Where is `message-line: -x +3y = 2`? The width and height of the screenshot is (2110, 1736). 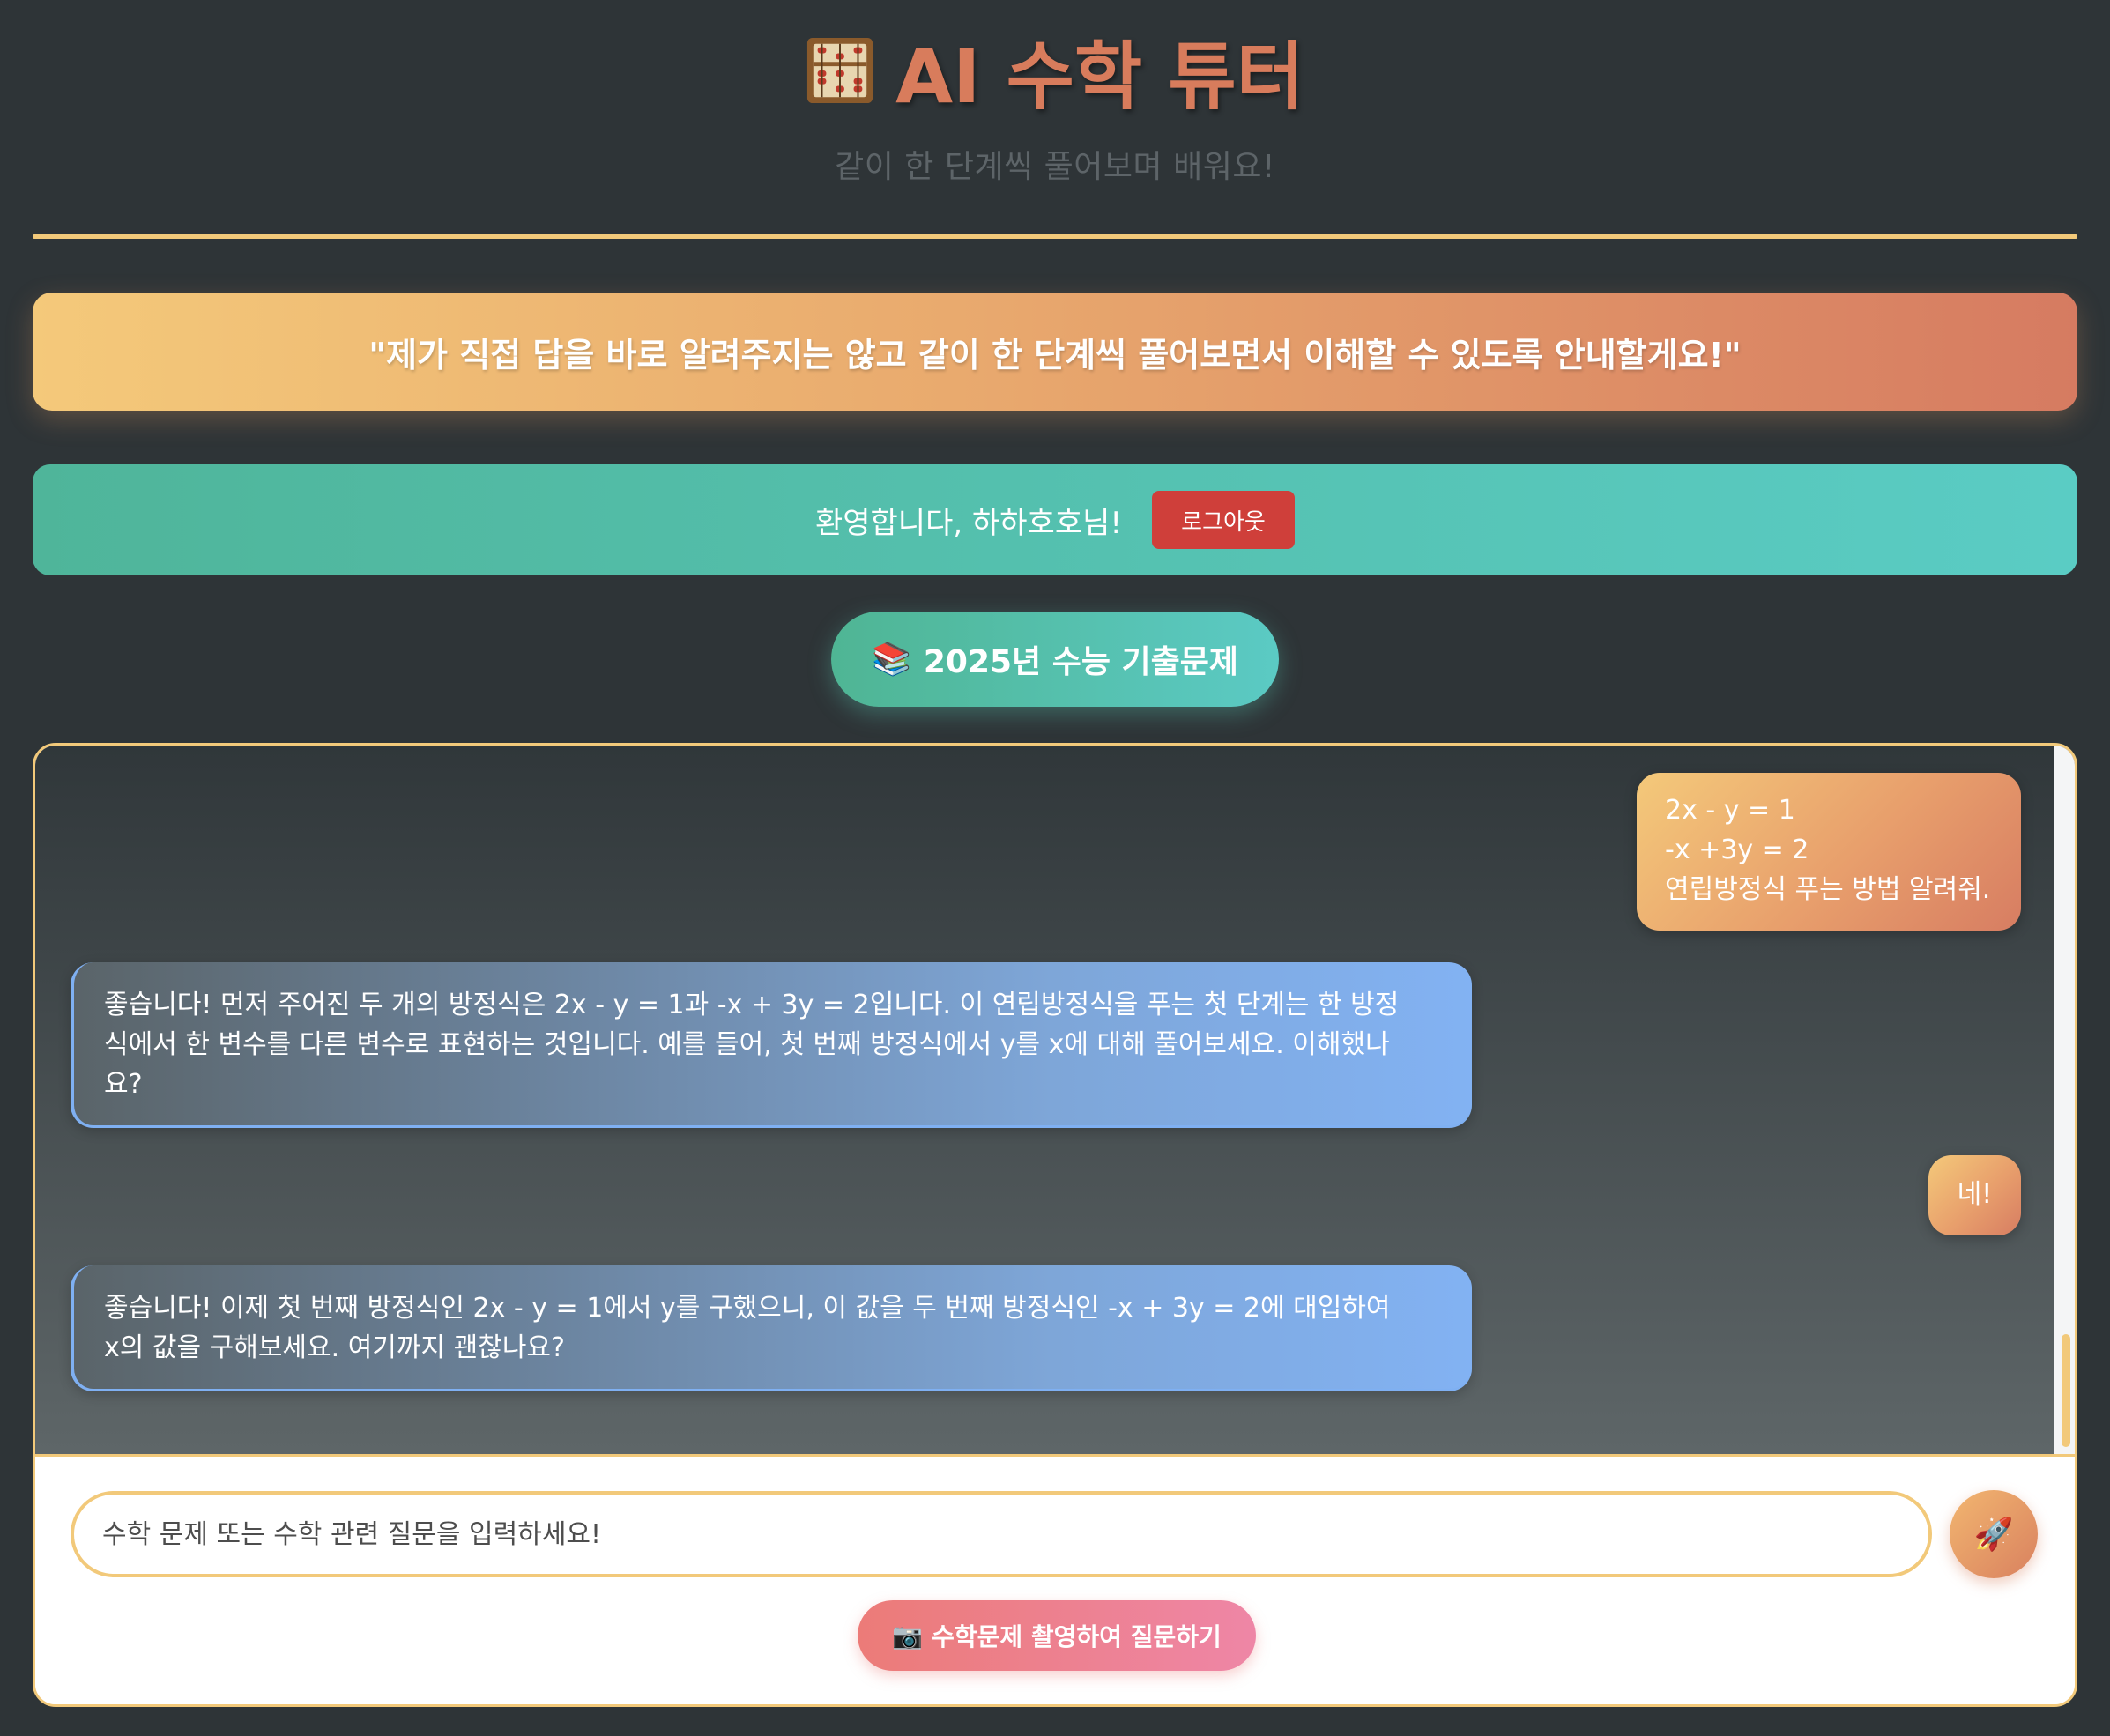
message-line: -x +3y = 2 is located at coordinates (1737, 850).